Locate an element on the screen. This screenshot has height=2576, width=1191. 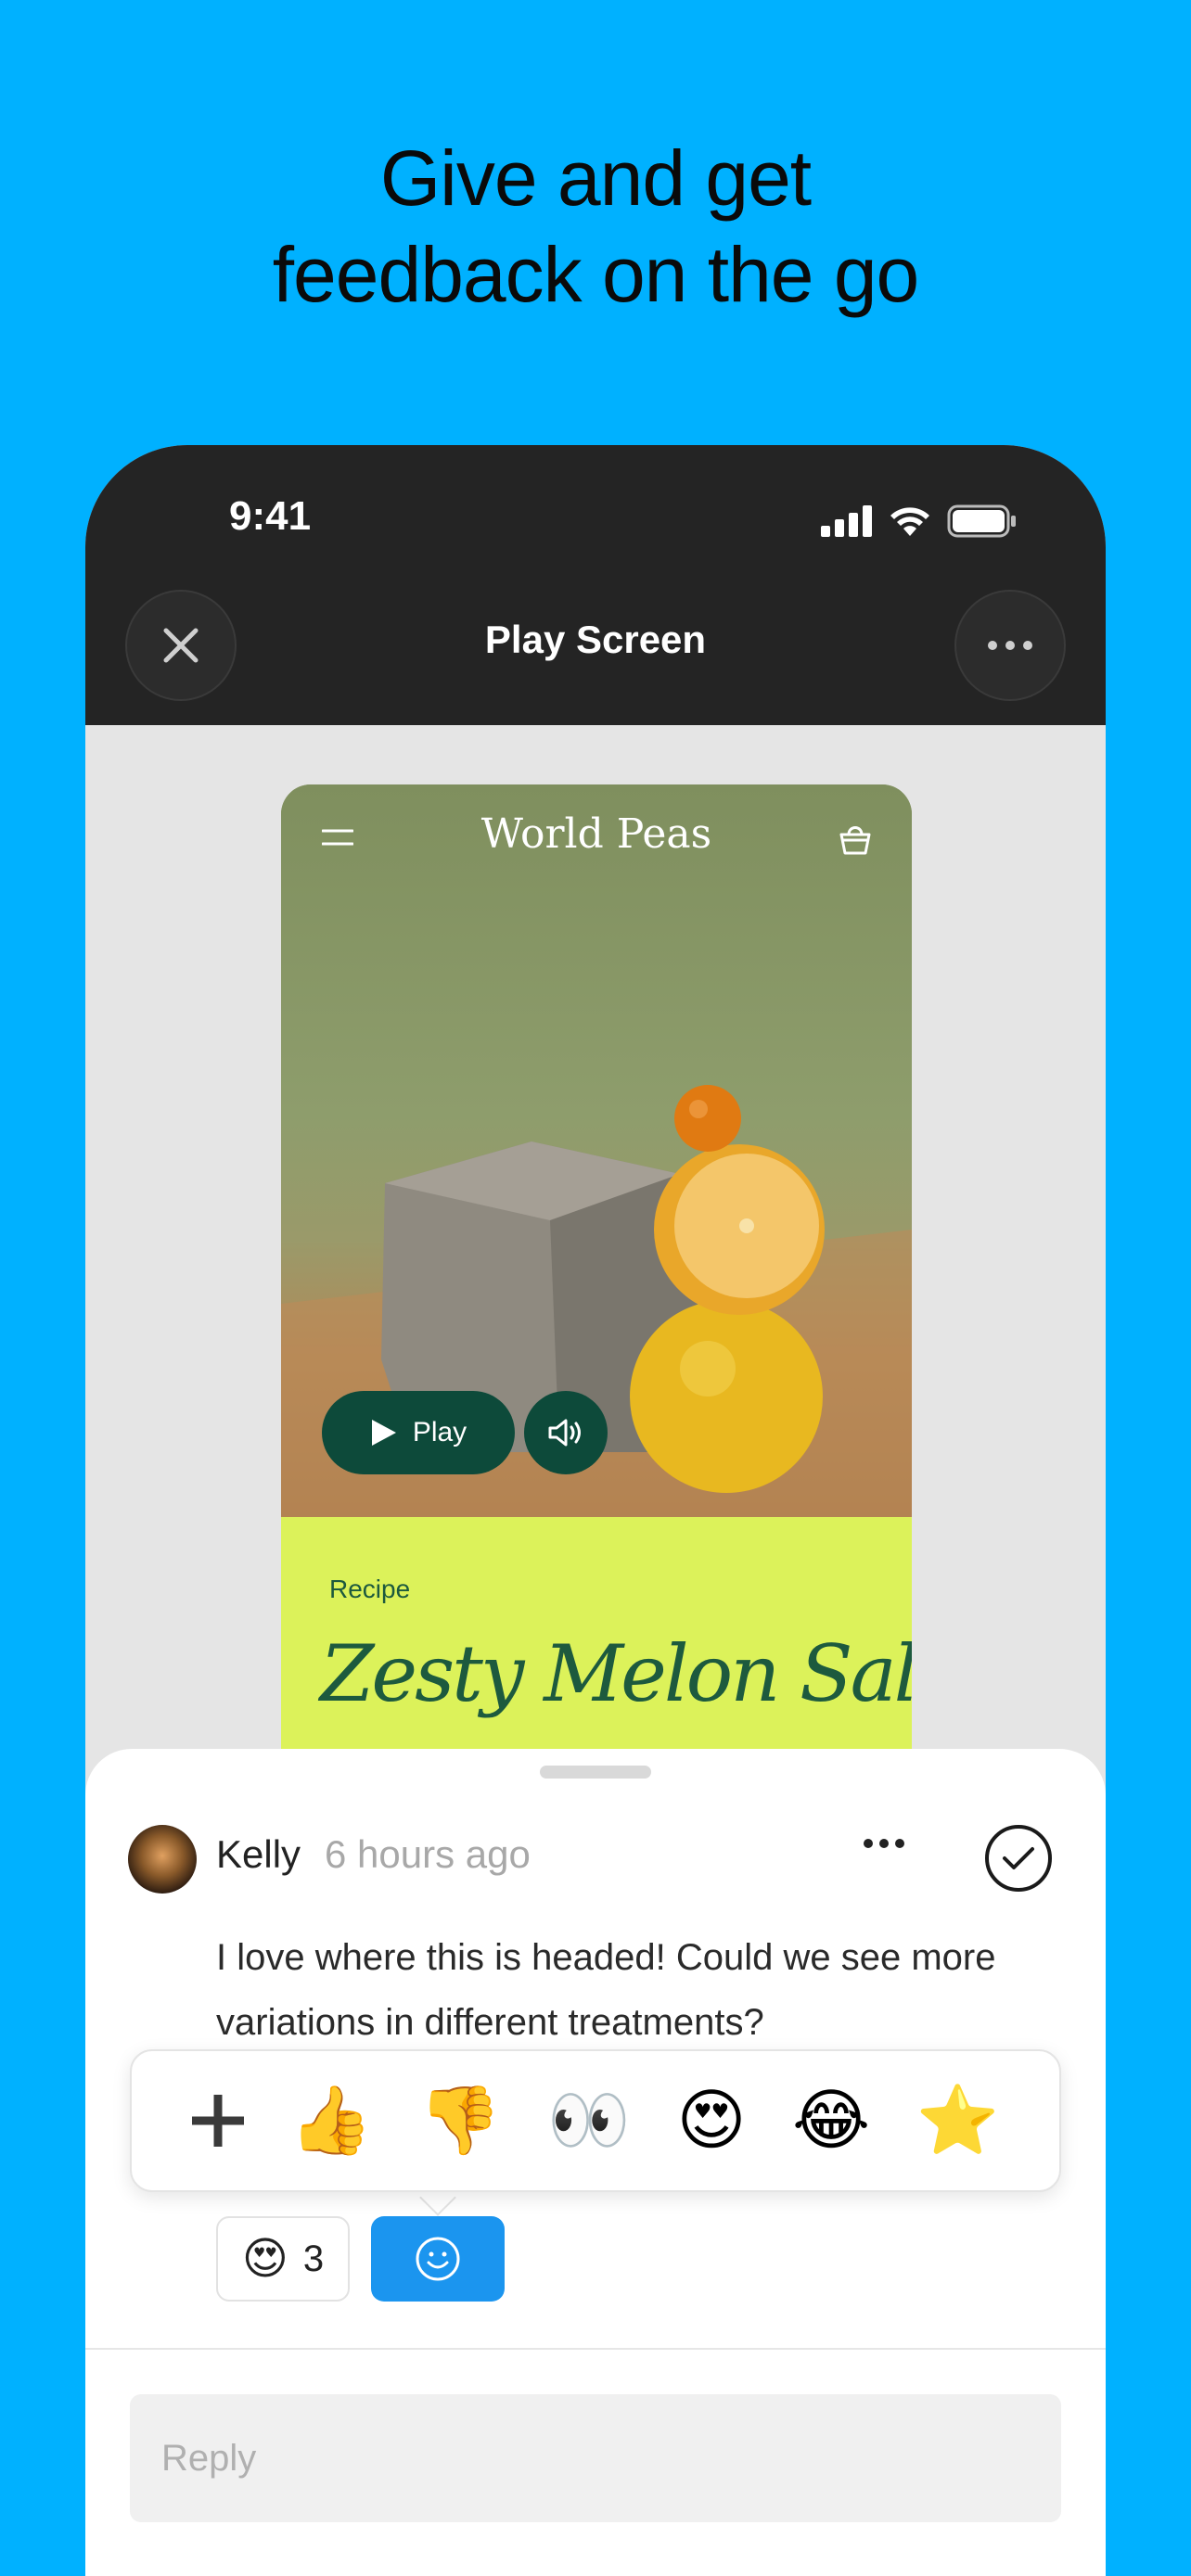
status-time: 9:41 is located at coordinates (270, 516).